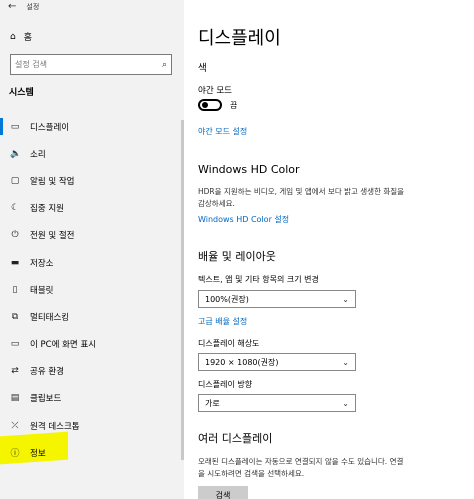 The image size is (474, 499). Describe the element at coordinates (23, 7) in the screenshot. I see `title-bar: ← 설정` at that location.